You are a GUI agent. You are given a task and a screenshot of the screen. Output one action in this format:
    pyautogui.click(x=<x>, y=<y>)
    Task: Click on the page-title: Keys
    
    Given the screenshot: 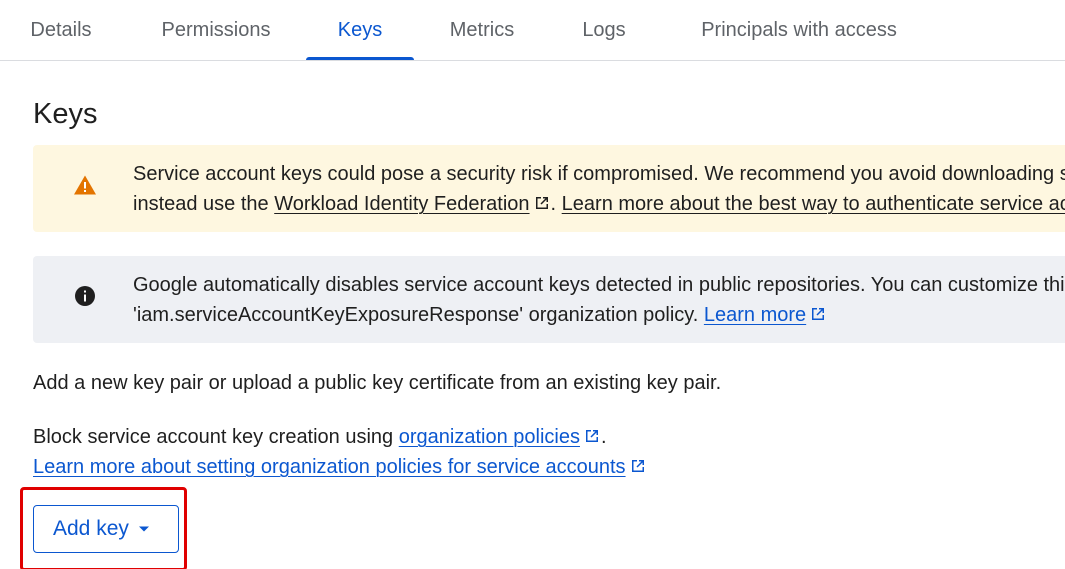 What is the action you would take?
    pyautogui.click(x=65, y=114)
    